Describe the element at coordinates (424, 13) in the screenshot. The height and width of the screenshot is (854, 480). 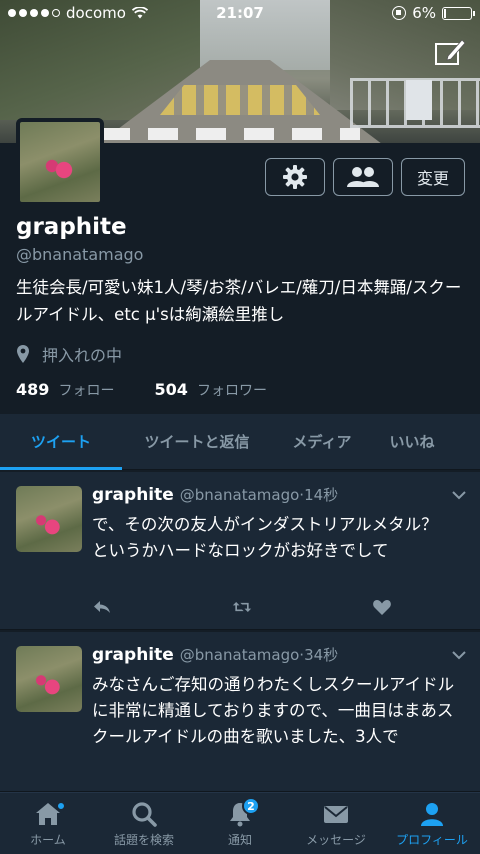
I see `battery-percent: 6%` at that location.